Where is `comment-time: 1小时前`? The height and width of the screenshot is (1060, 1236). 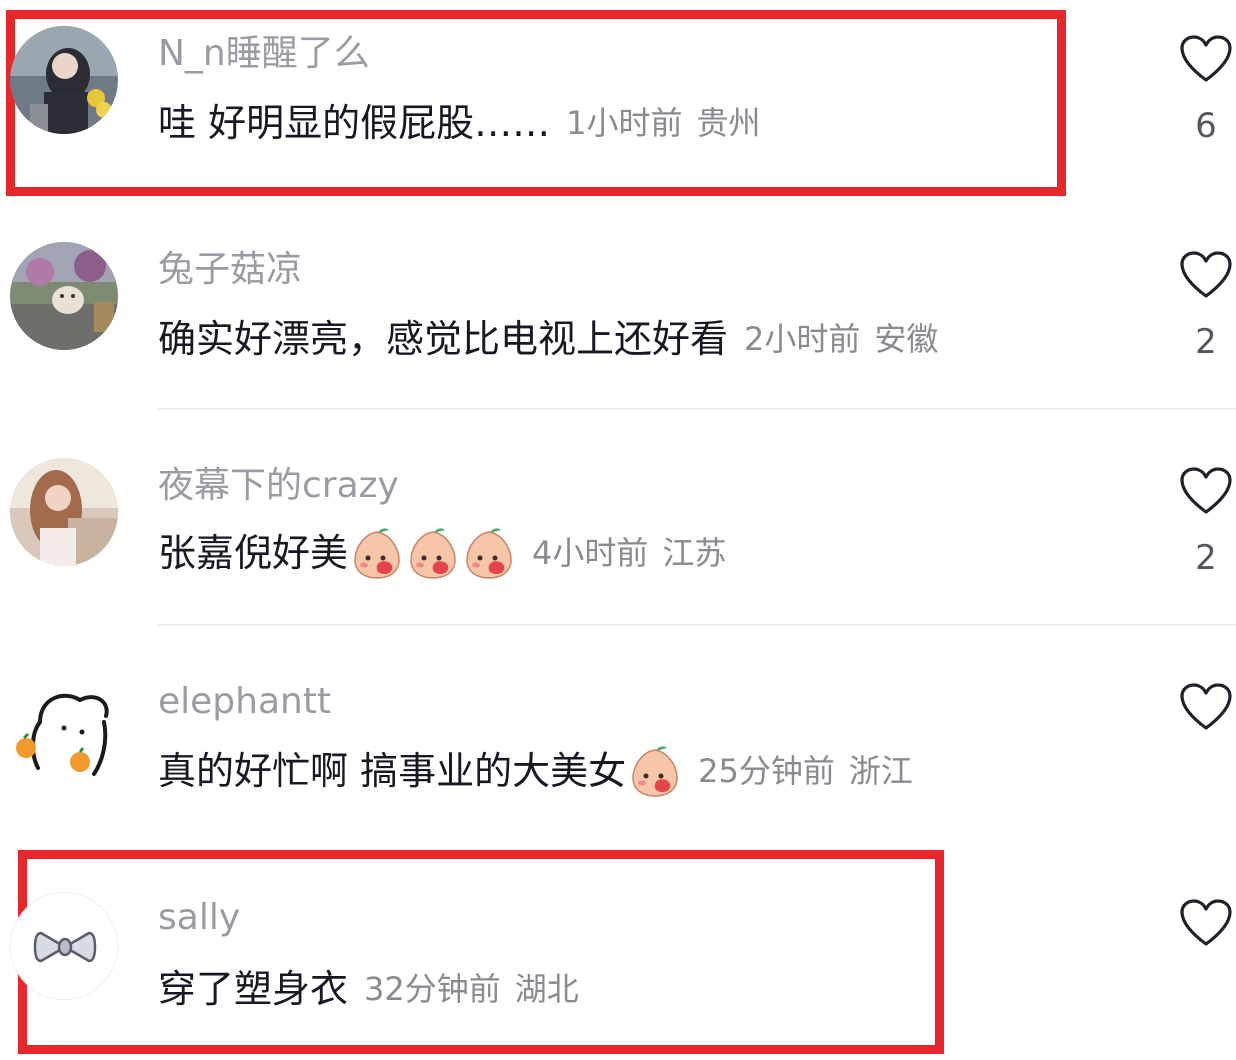 comment-time: 1小时前 is located at coordinates (624, 123).